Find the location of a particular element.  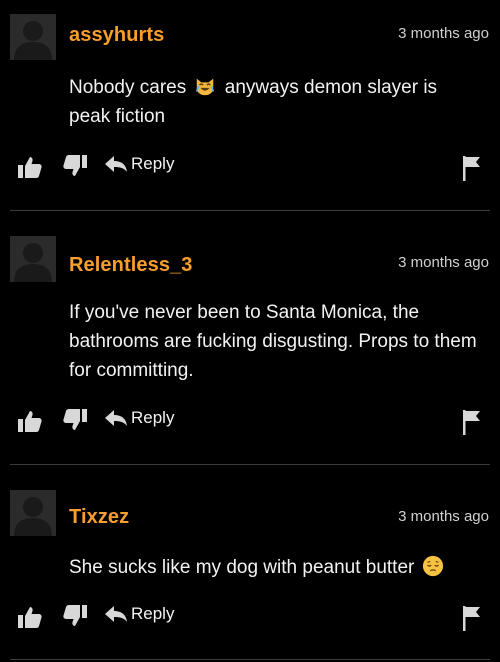

crying-laughing-cat-emoji is located at coordinates (204, 87).